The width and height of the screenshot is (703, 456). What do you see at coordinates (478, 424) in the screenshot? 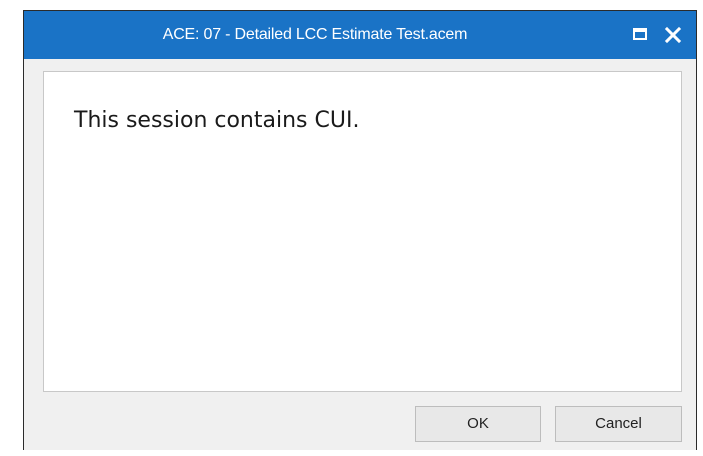
I see `ok-button: OK` at bounding box center [478, 424].